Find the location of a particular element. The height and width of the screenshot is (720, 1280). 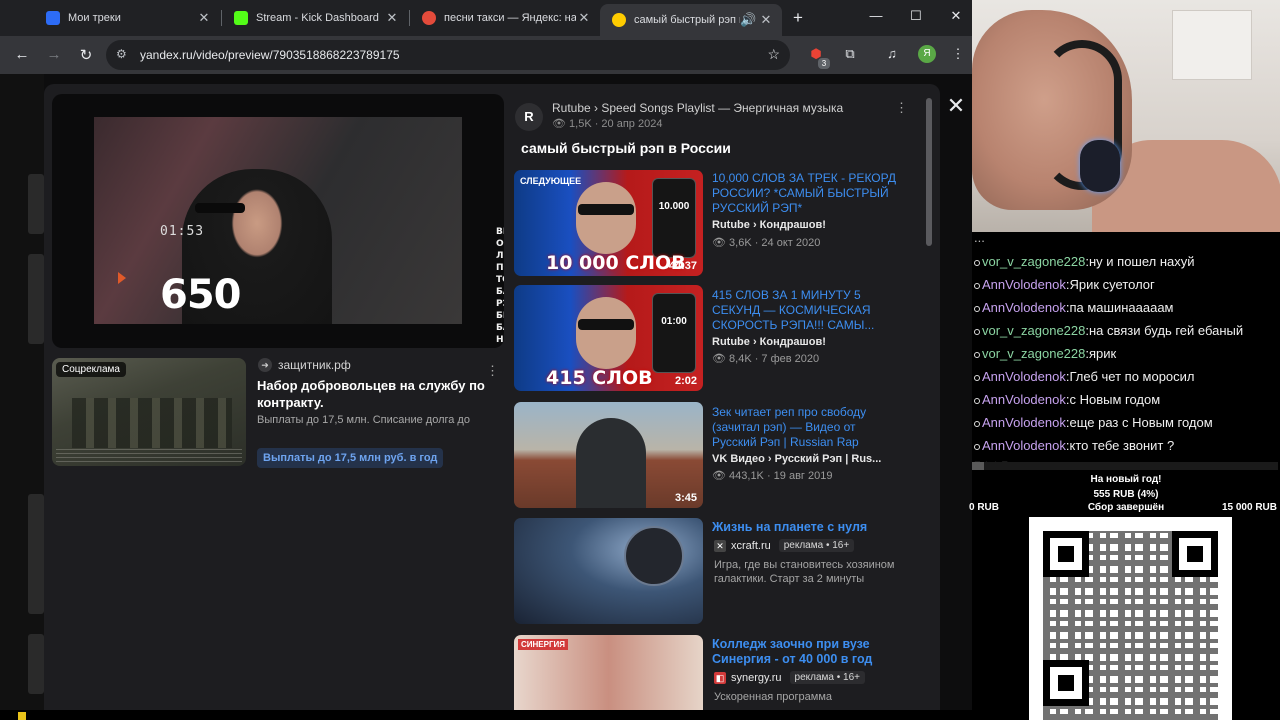

ad-source-domain: защитник.рф is located at coordinates (314, 365).